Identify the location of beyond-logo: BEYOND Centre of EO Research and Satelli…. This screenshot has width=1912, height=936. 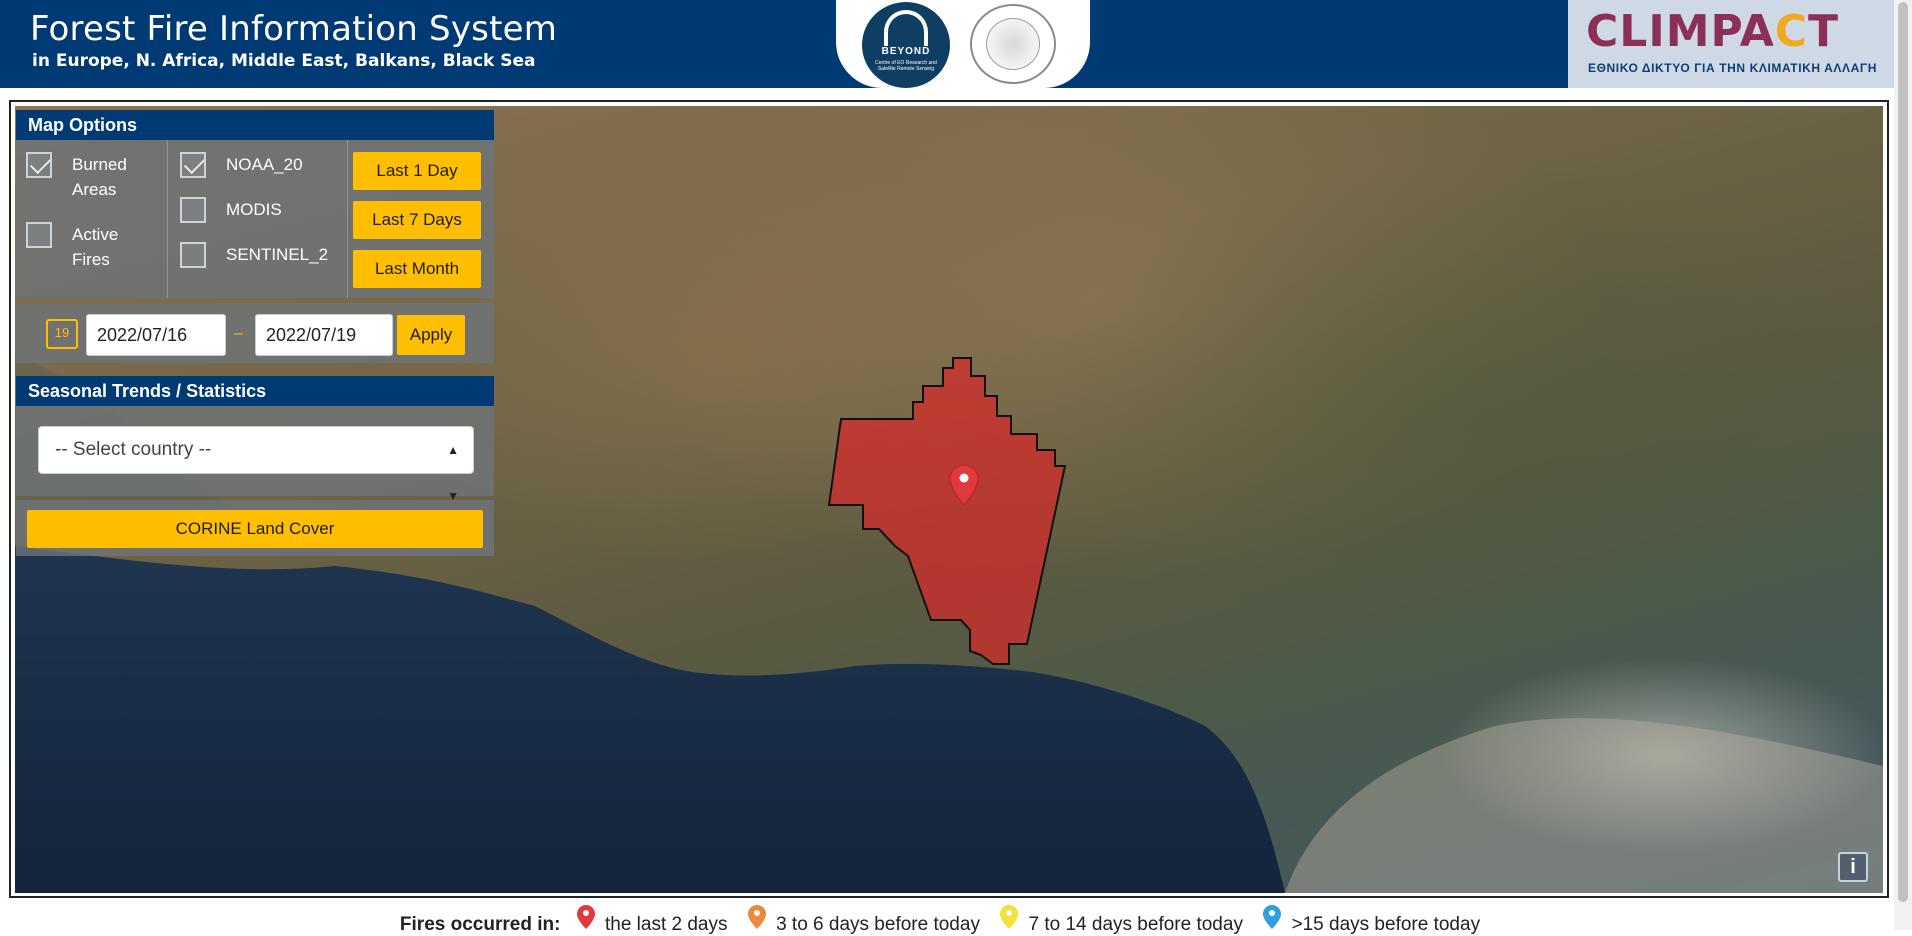
(906, 45).